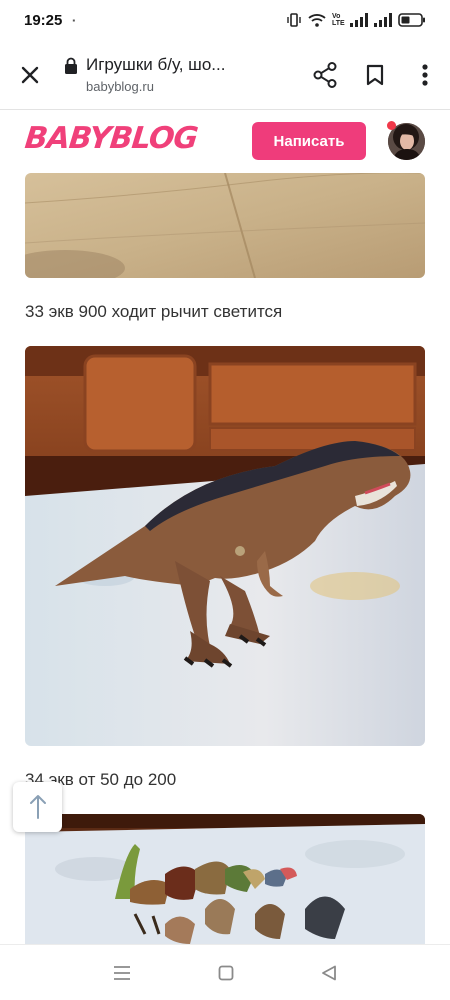 Image resolution: width=450 pixels, height=1000 pixels. What do you see at coordinates (338, 20) in the screenshot?
I see `volte-icon: Vo LTE` at bounding box center [338, 20].